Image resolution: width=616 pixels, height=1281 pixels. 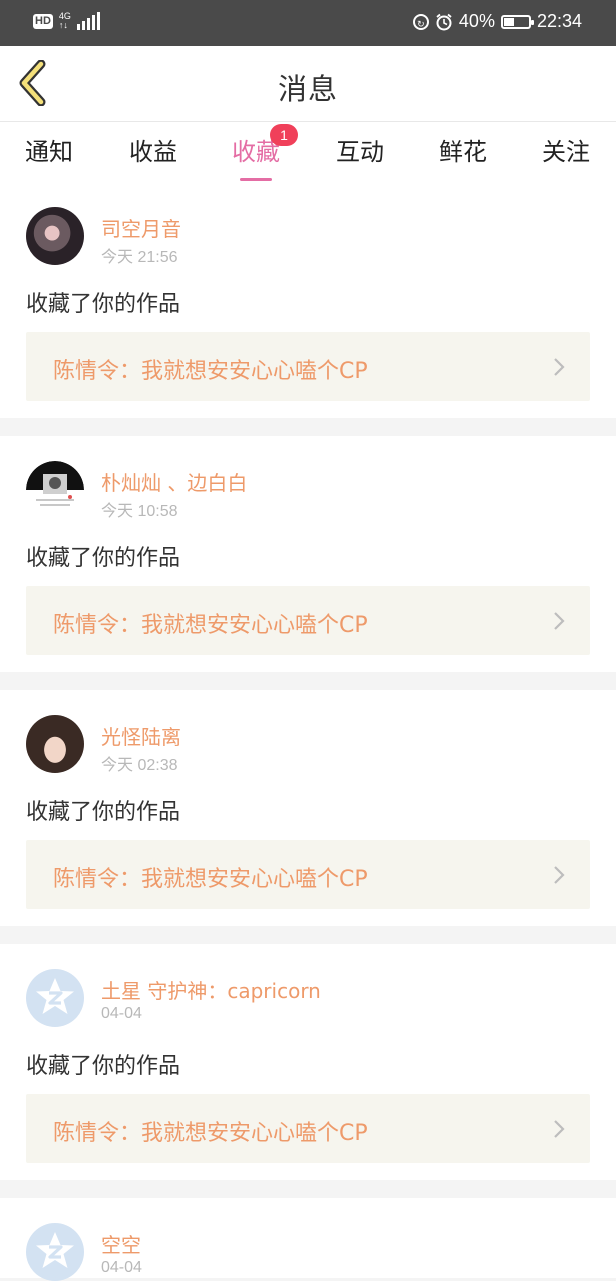 What do you see at coordinates (517, 21) in the screenshot?
I see `battery-icon` at bounding box center [517, 21].